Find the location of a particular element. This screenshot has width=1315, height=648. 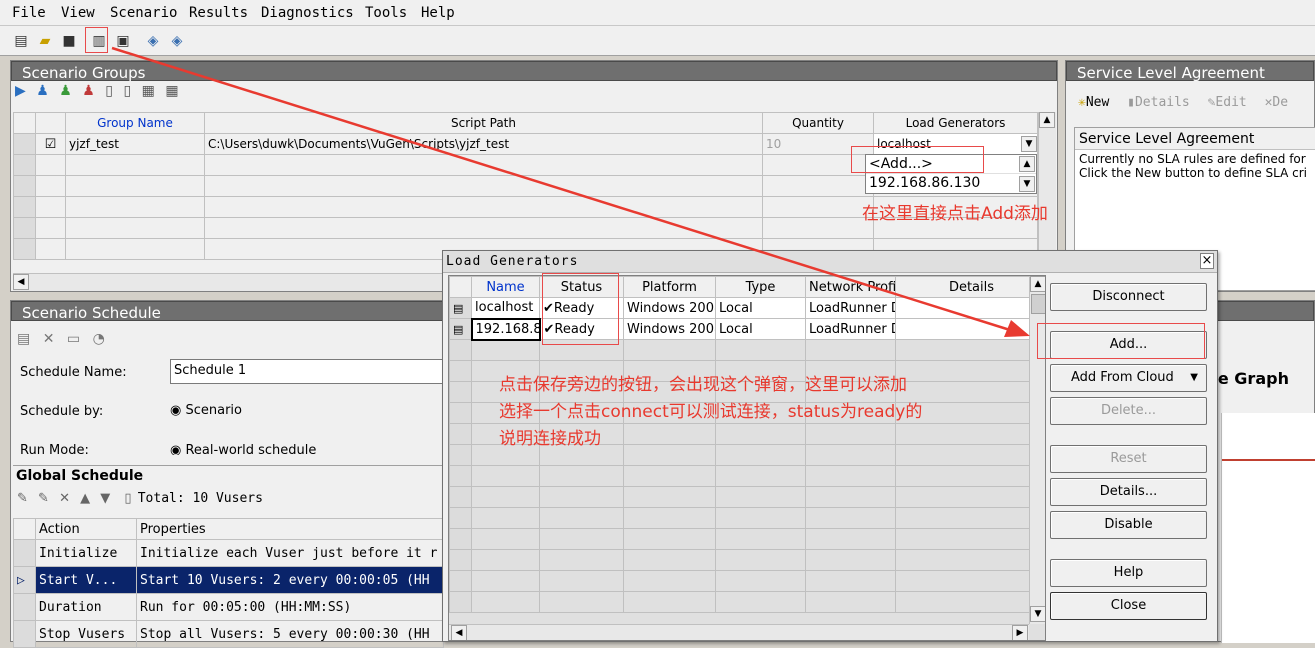

runtime-icon: ▦ is located at coordinates (148, 91).